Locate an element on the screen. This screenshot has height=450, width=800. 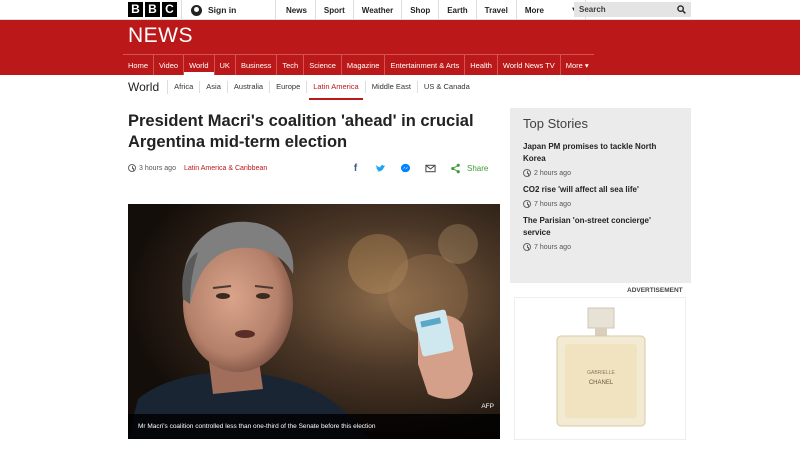
global-nav-travel: Travel is located at coordinates (497, 10).